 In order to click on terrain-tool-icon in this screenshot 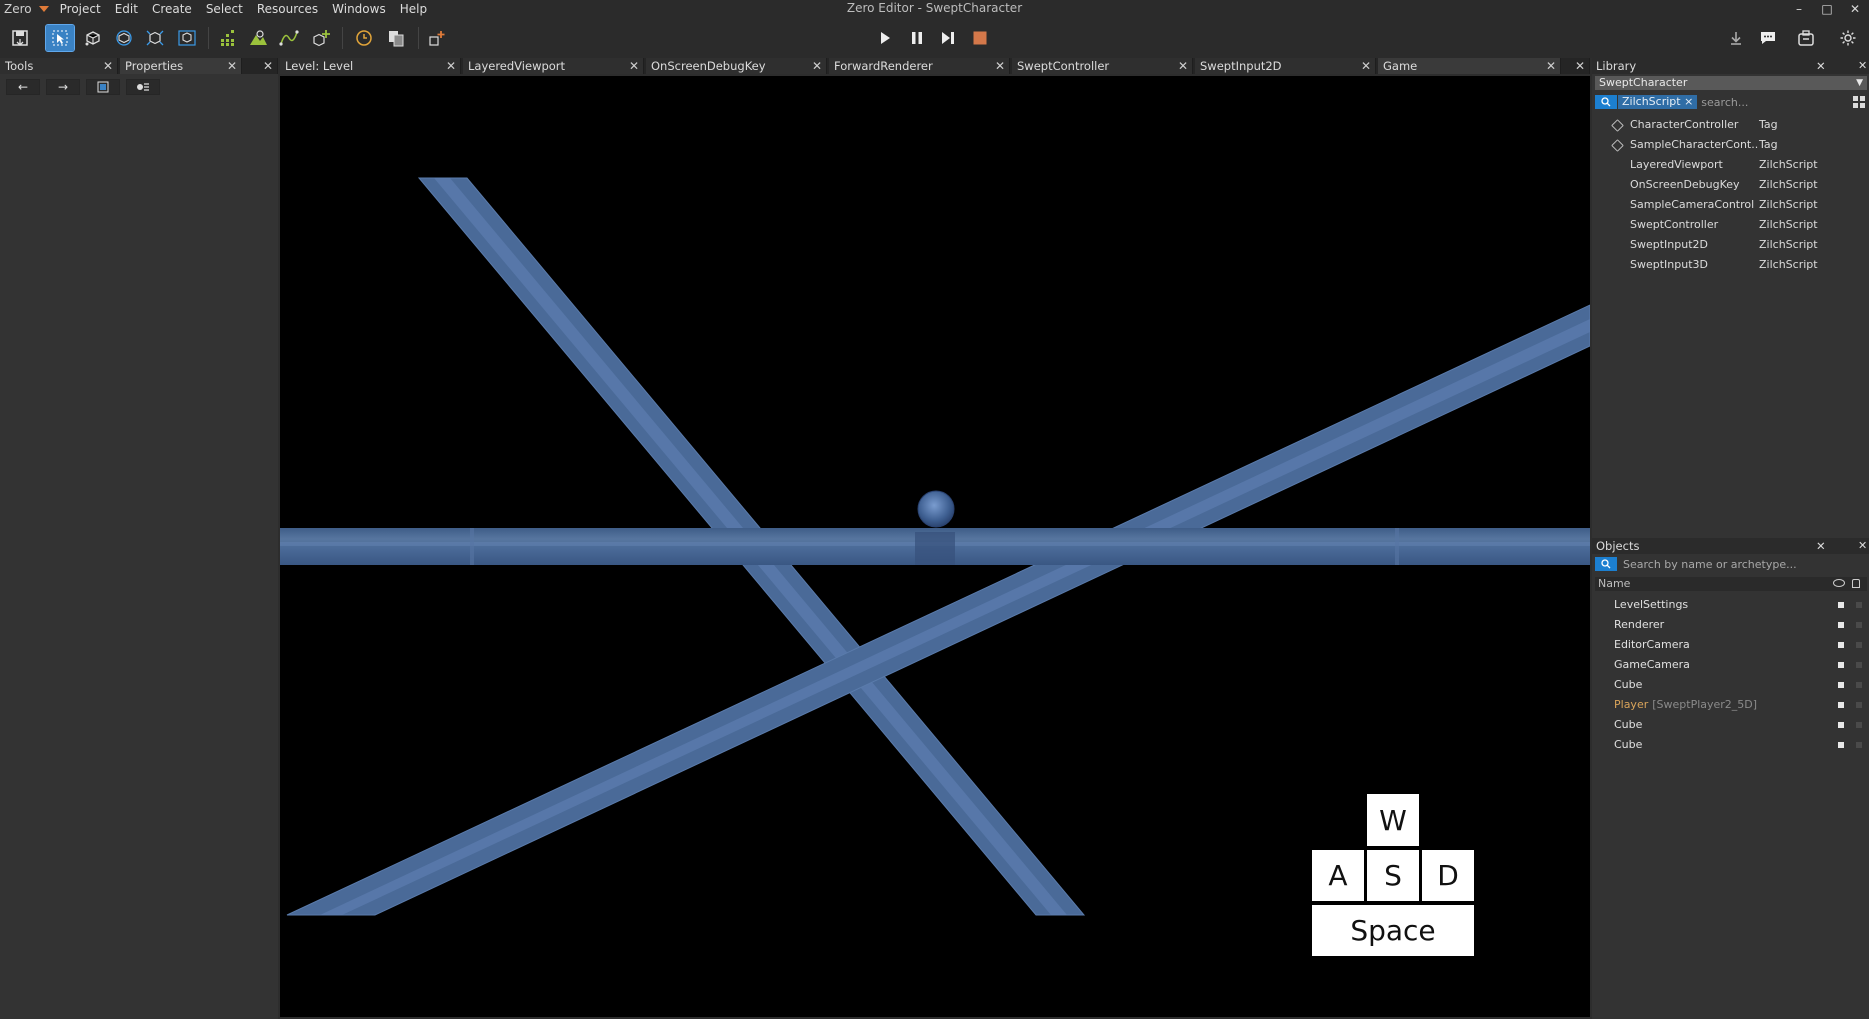, I will do `click(258, 38)`.